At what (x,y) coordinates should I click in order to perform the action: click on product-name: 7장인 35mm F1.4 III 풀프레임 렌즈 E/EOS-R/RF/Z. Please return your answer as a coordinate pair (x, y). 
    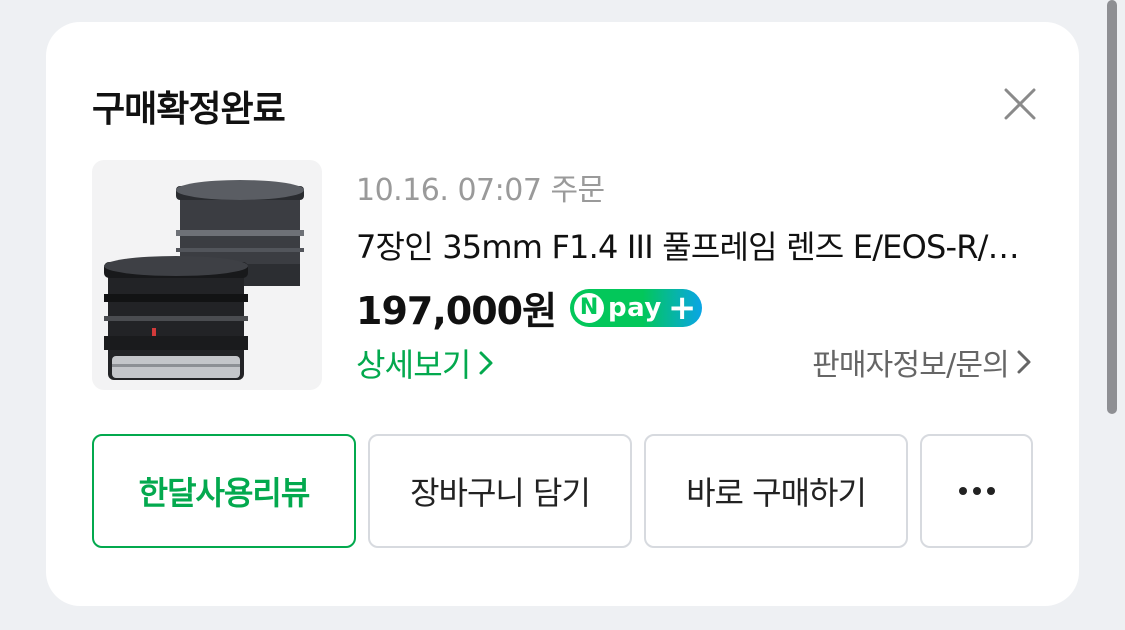
    Looking at the image, I should click on (696, 245).